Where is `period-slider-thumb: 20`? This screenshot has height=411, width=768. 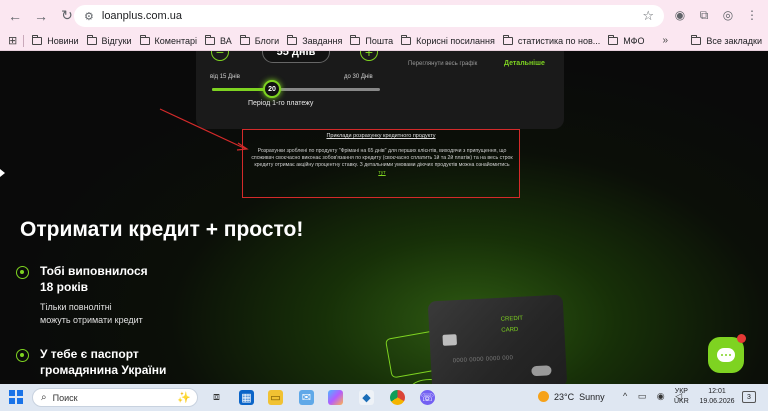
period-slider-thumb: 20 is located at coordinates (272, 89).